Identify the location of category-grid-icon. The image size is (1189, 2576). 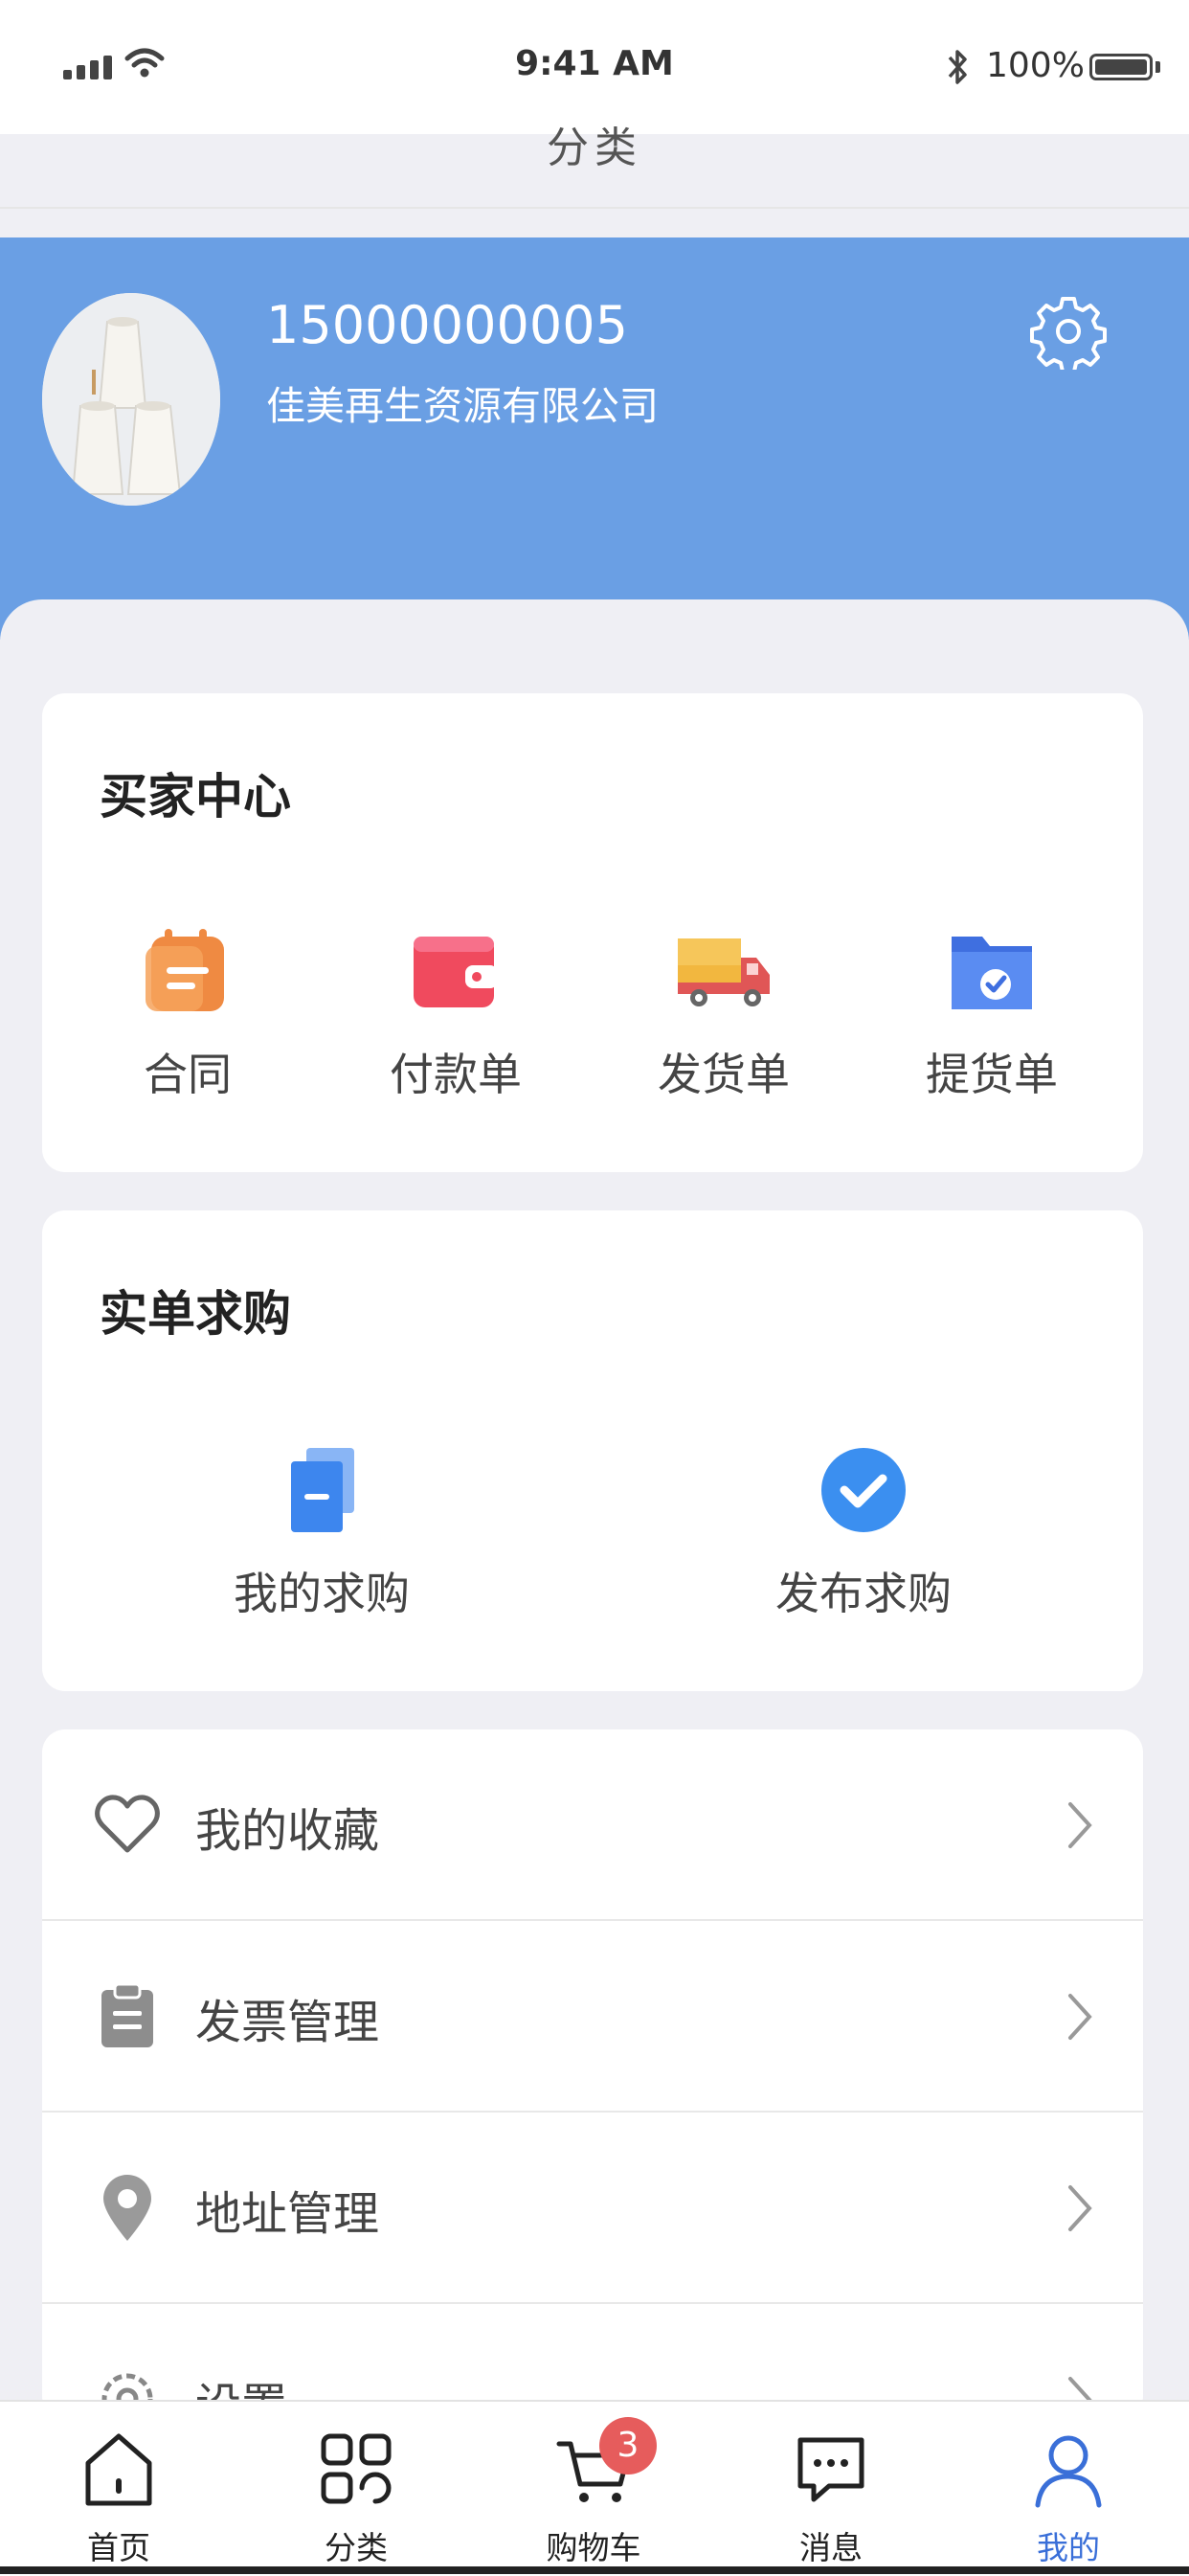
(356, 2468).